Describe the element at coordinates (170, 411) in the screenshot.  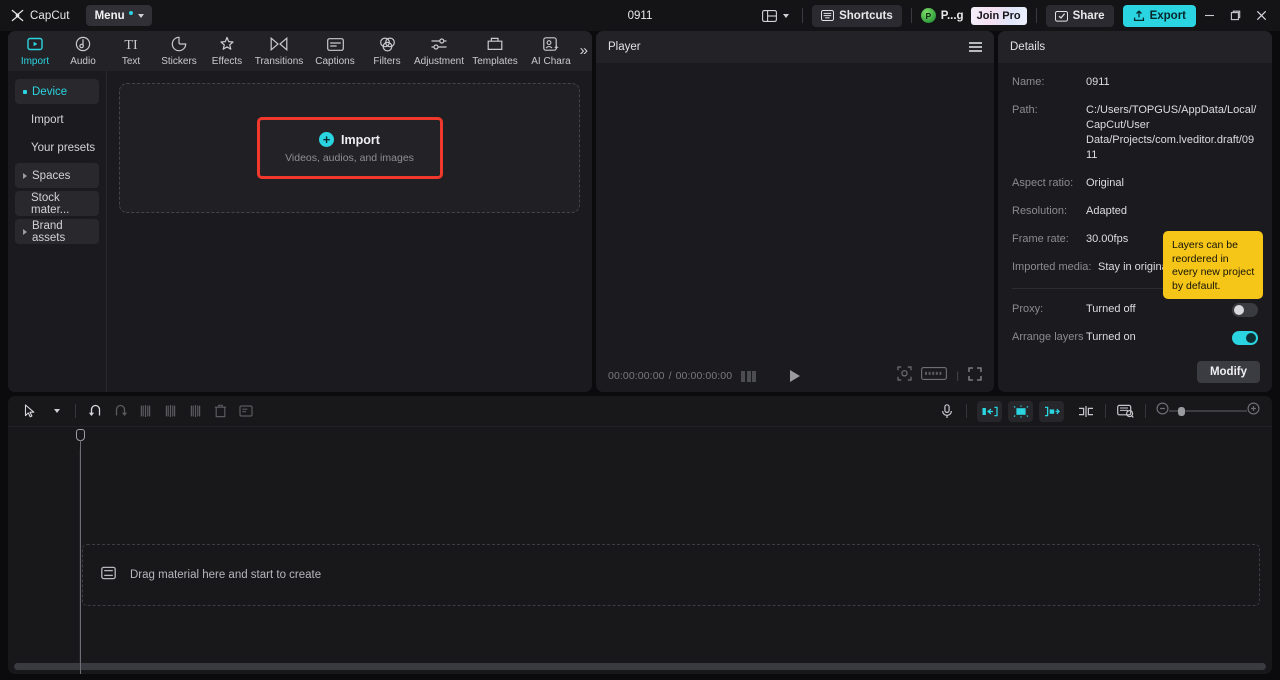
I see `trim-left-button` at that location.